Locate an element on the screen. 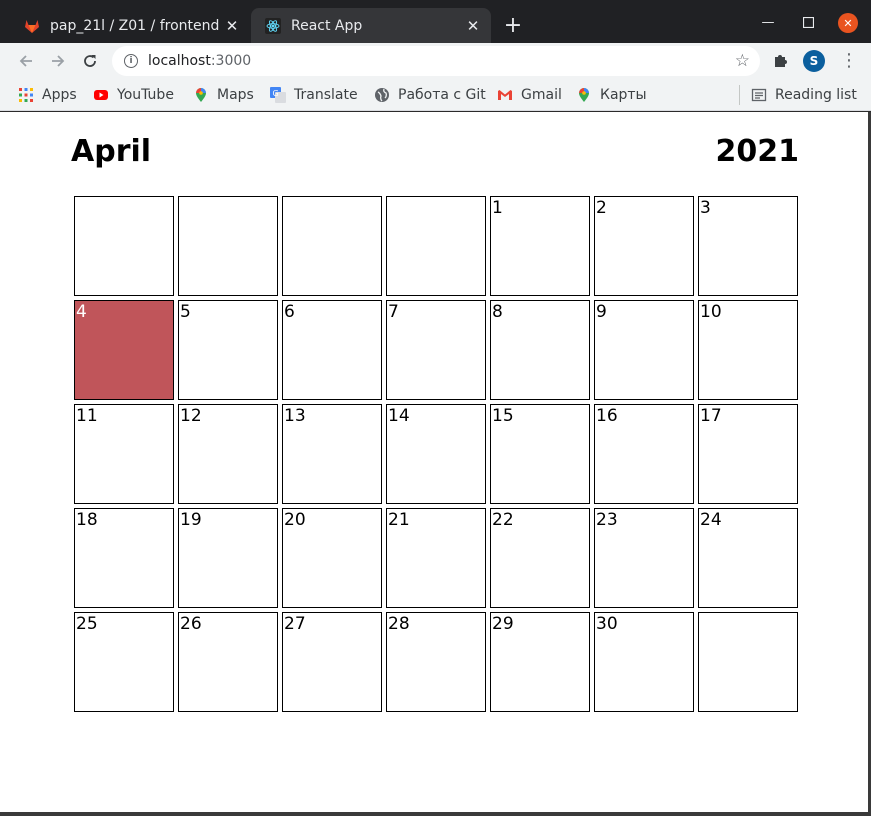  calendar-day-cell: 8 is located at coordinates (540, 350).